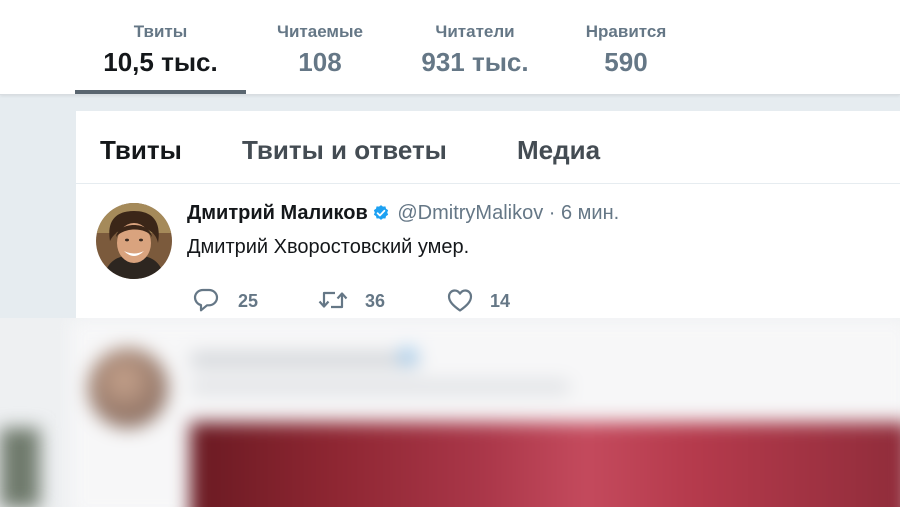 Image resolution: width=900 pixels, height=507 pixels. I want to click on stat-followers: Читатели 931 тыс., so click(475, 47).